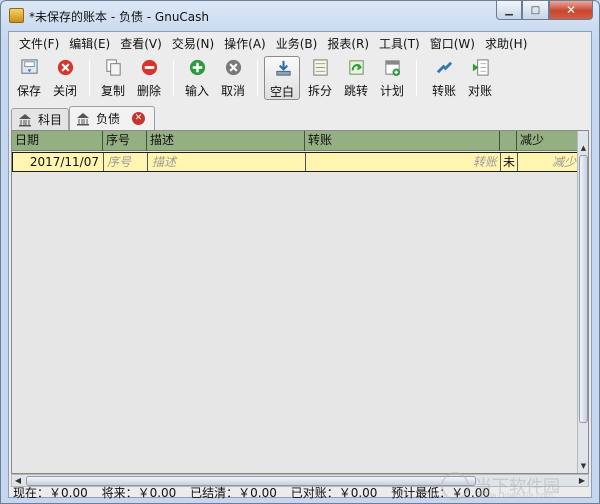 The width and height of the screenshot is (600, 504). What do you see at coordinates (583, 289) in the screenshot?
I see `vertical-scroll-thumb` at bounding box center [583, 289].